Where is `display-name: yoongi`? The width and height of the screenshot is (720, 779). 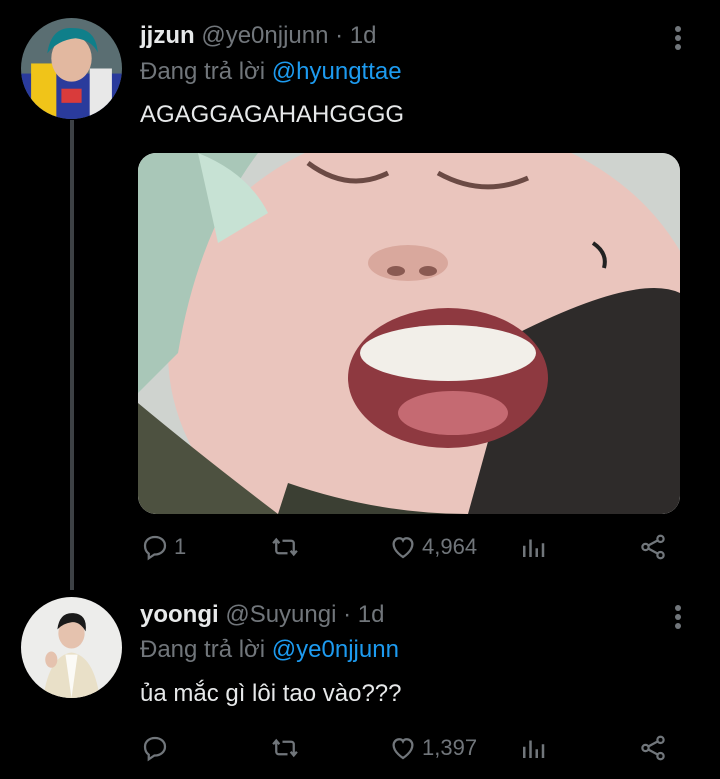
display-name: yoongi is located at coordinates (179, 614).